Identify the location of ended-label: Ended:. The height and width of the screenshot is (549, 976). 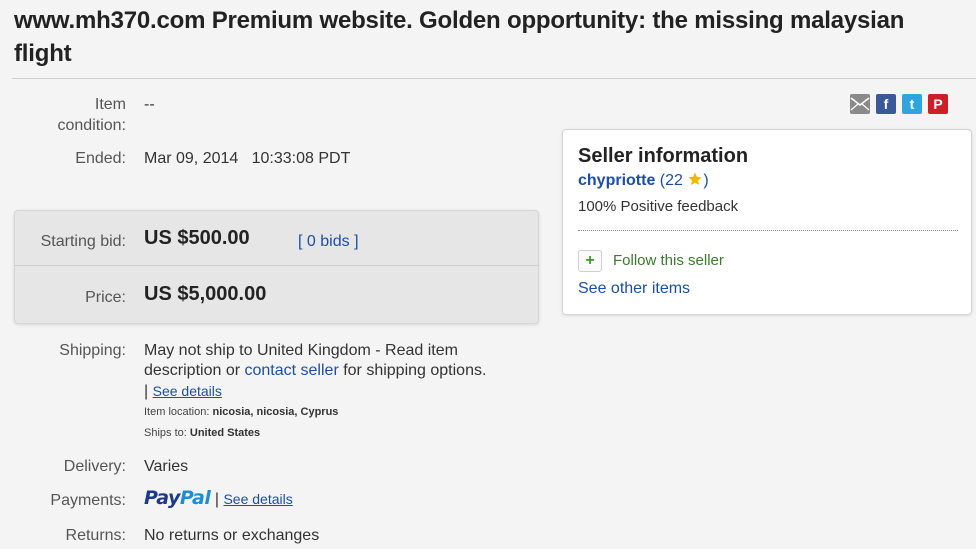
(100, 158).